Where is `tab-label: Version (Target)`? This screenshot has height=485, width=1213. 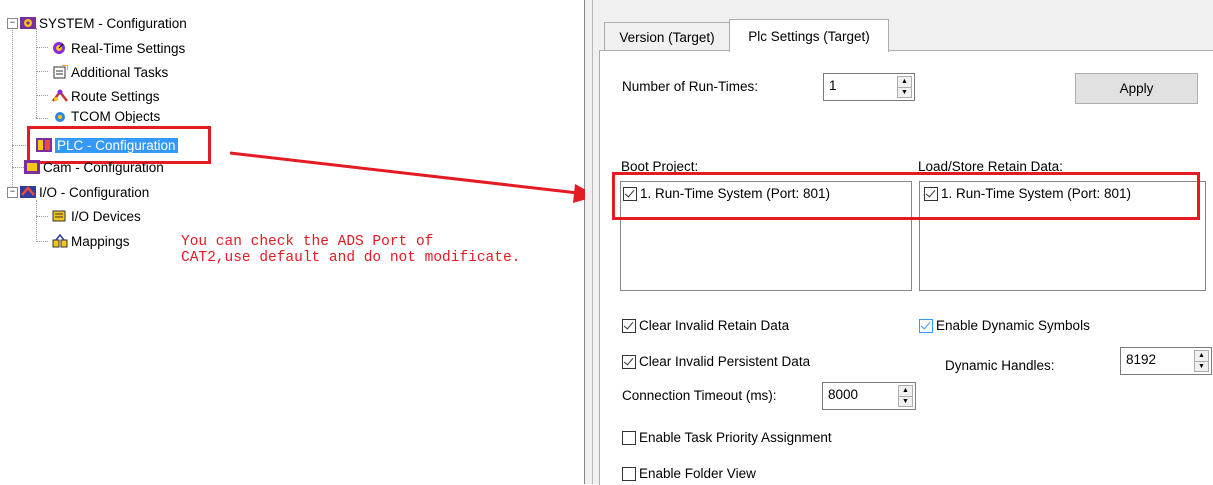 tab-label: Version (Target) is located at coordinates (667, 37).